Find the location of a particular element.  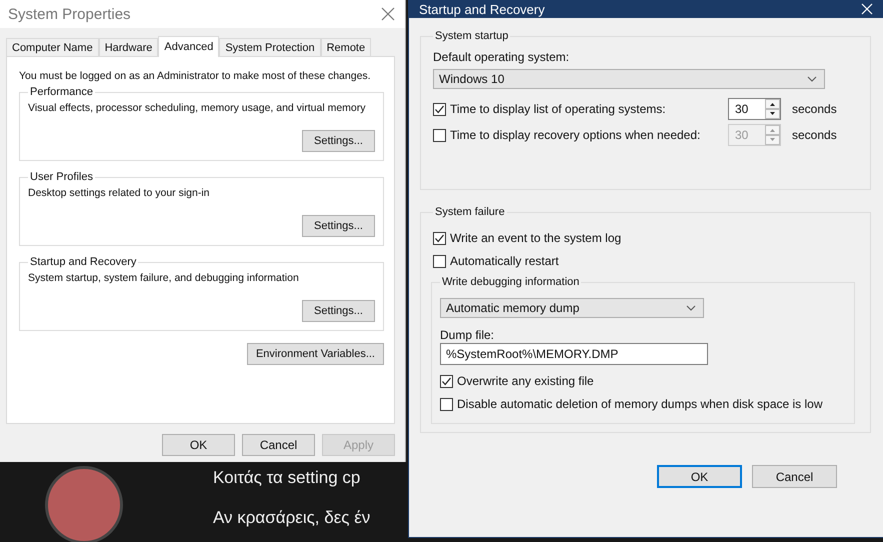

group-title: System startup is located at coordinates (472, 36).